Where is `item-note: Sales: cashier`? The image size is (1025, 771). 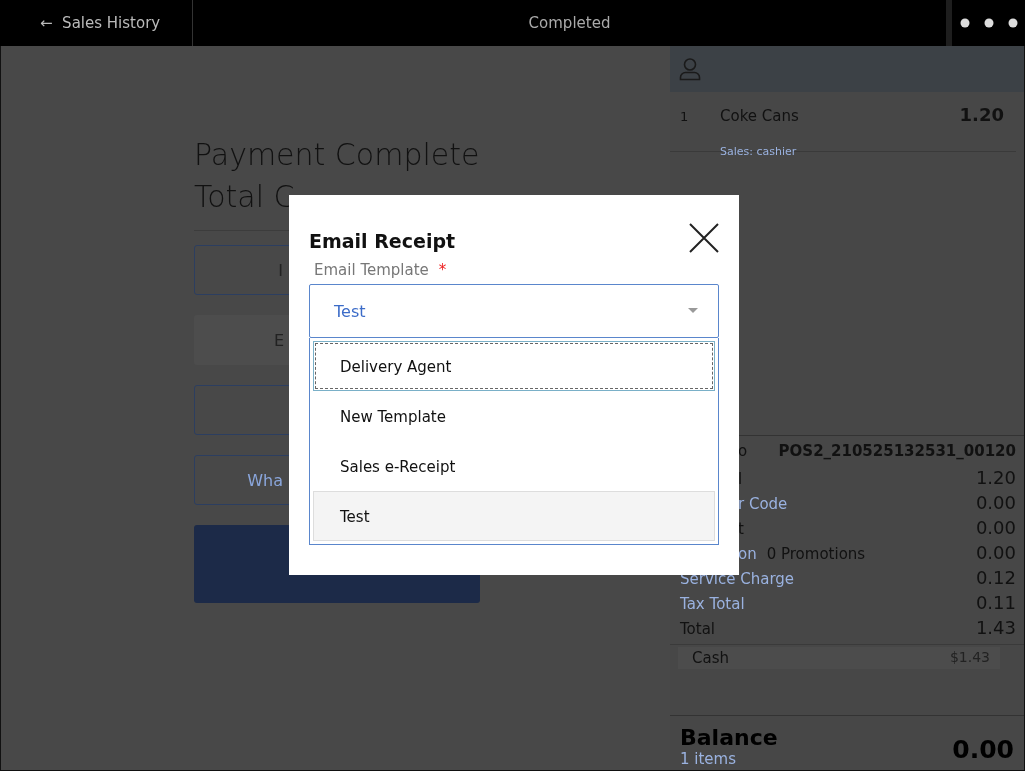
item-note: Sales: cashier is located at coordinates (759, 151).